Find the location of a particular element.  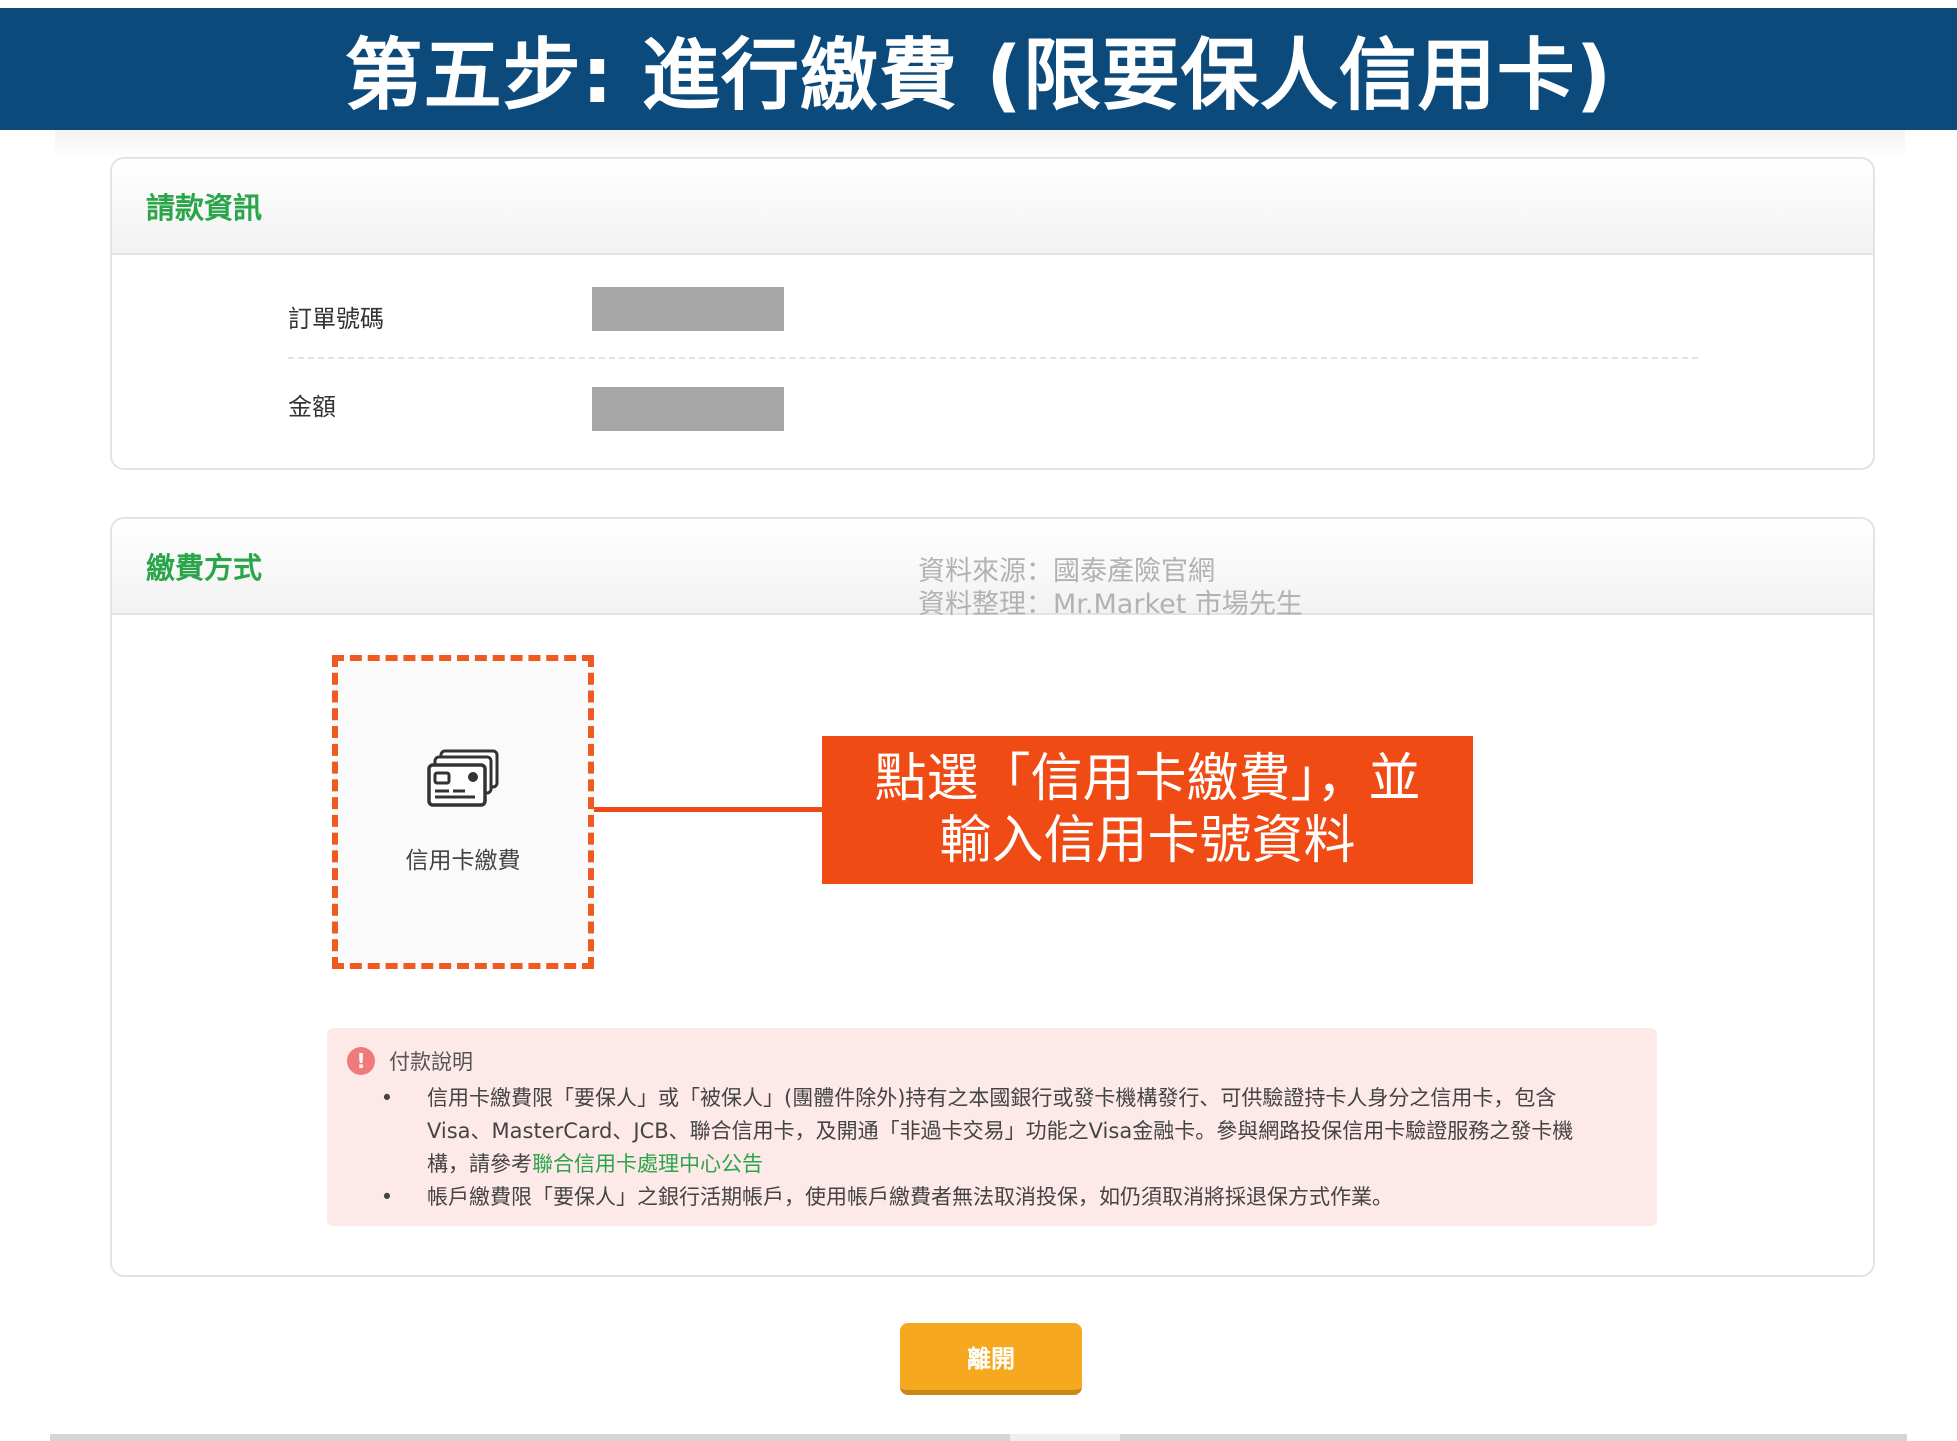

instruction-callout: 點選「信用卡繳費」，並 輸入信用卡號資料 is located at coordinates (1147, 810).